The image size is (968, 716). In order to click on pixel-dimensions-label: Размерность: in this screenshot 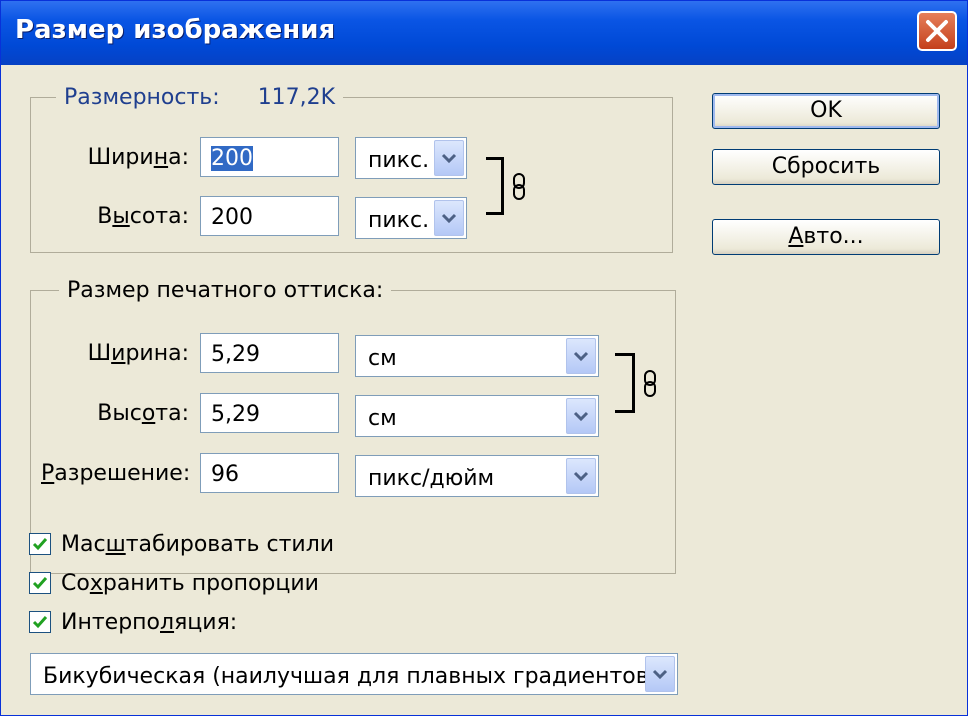, I will do `click(142, 97)`.